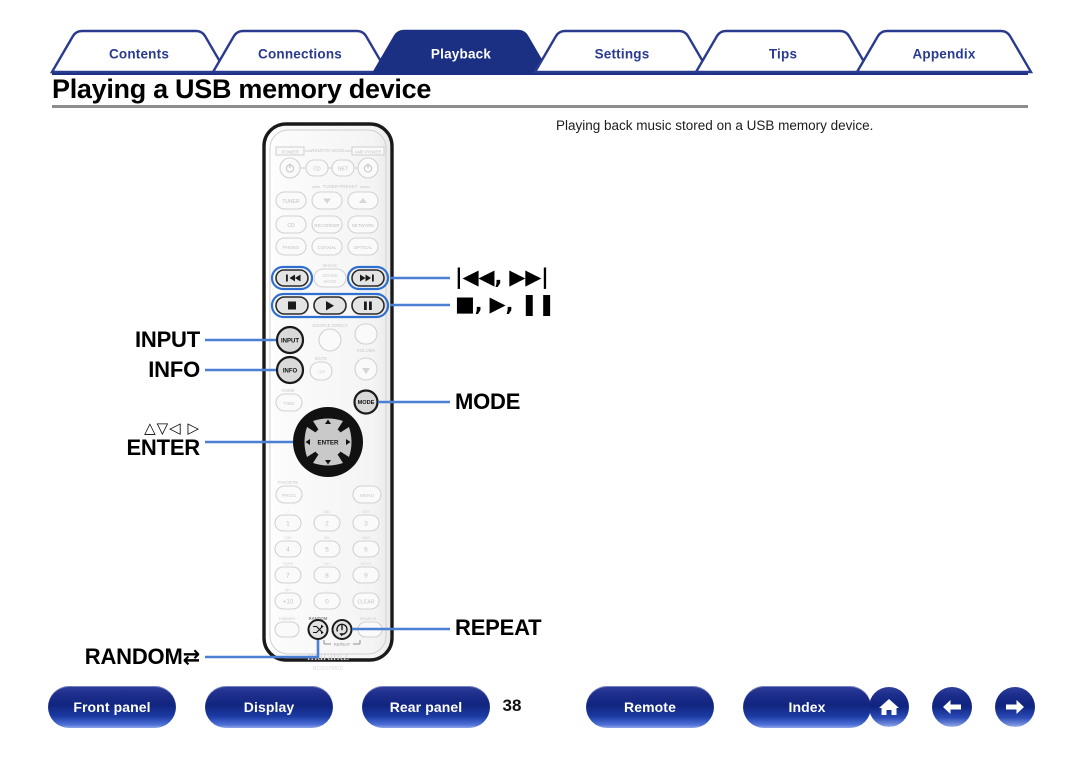 Image resolution: width=1080 pixels, height=761 pixels. What do you see at coordinates (288, 524) in the screenshot?
I see `svg-text: 1` at bounding box center [288, 524].